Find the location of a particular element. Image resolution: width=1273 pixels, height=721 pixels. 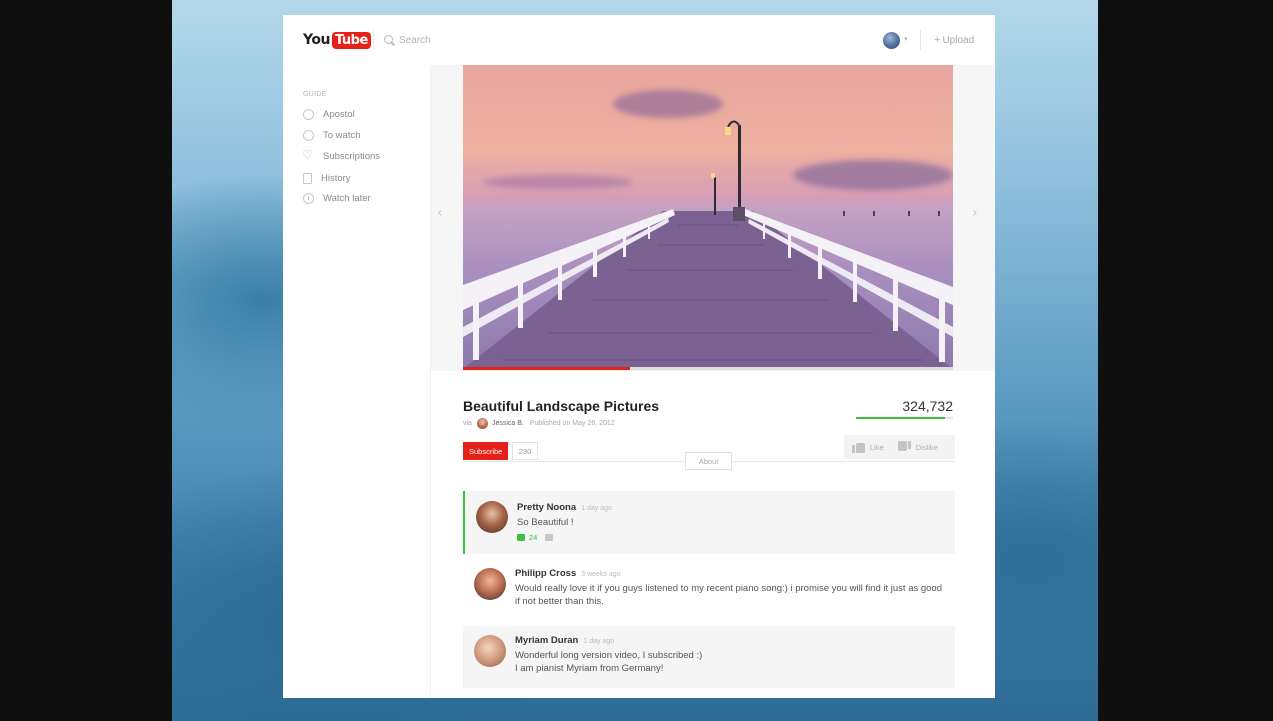

views-ratio-bar is located at coordinates (904, 418).